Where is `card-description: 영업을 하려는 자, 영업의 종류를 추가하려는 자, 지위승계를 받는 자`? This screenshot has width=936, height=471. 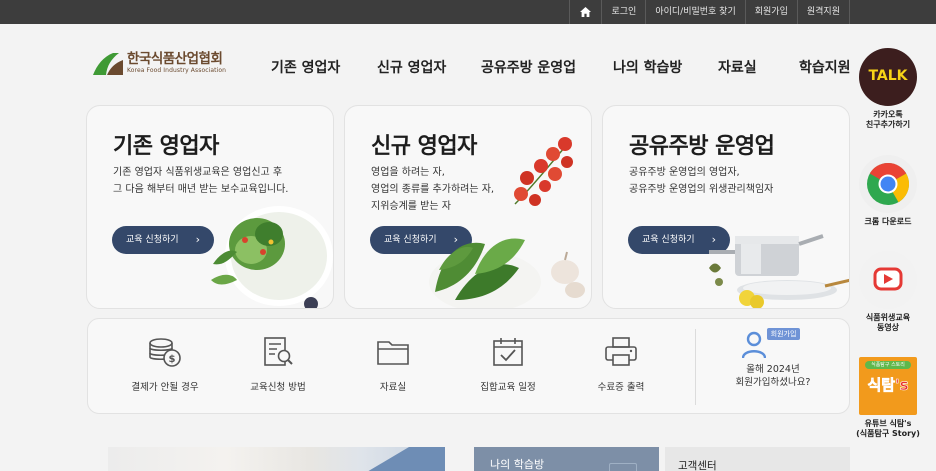
card-description: 영업을 하려는 자, 영업의 종류를 추가하려는 자, 지위승계를 받는 자 is located at coordinates (432, 189).